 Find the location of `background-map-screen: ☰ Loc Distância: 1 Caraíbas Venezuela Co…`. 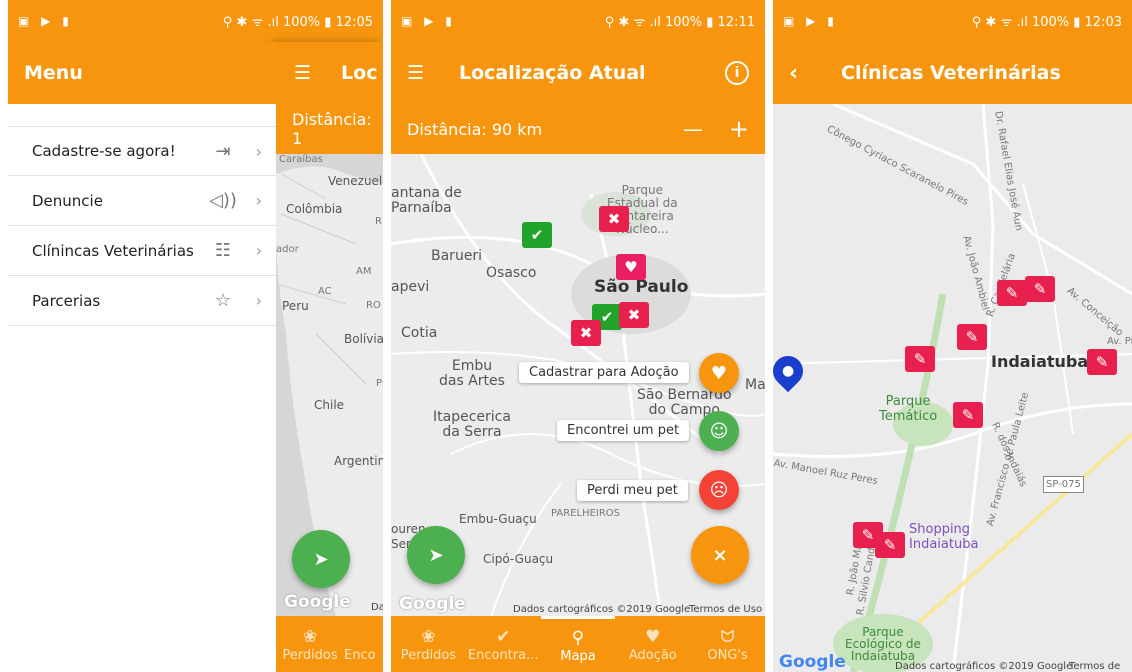

background-map-screen: ☰ Loc Distância: 1 Caraíbas Venezuela Co… is located at coordinates (329, 357).